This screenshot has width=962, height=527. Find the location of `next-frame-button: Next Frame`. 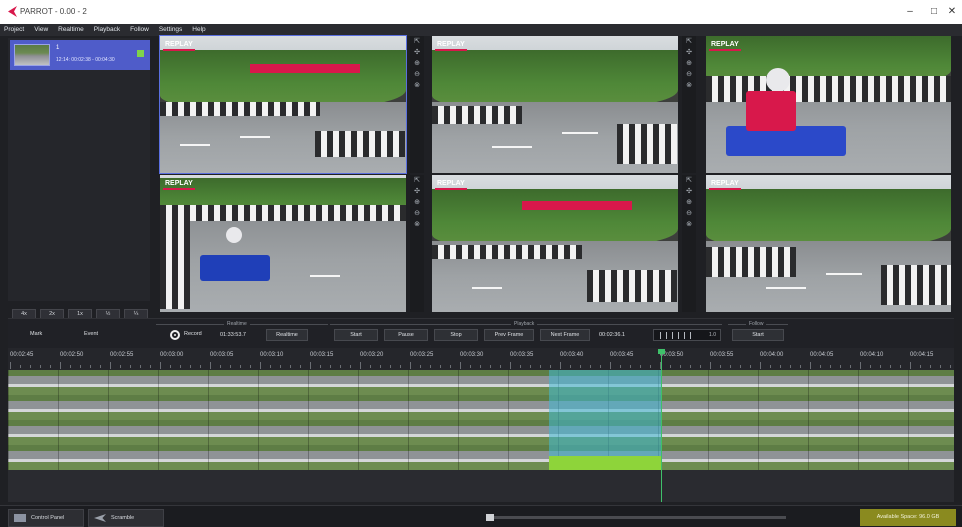

next-frame-button: Next Frame is located at coordinates (565, 335).